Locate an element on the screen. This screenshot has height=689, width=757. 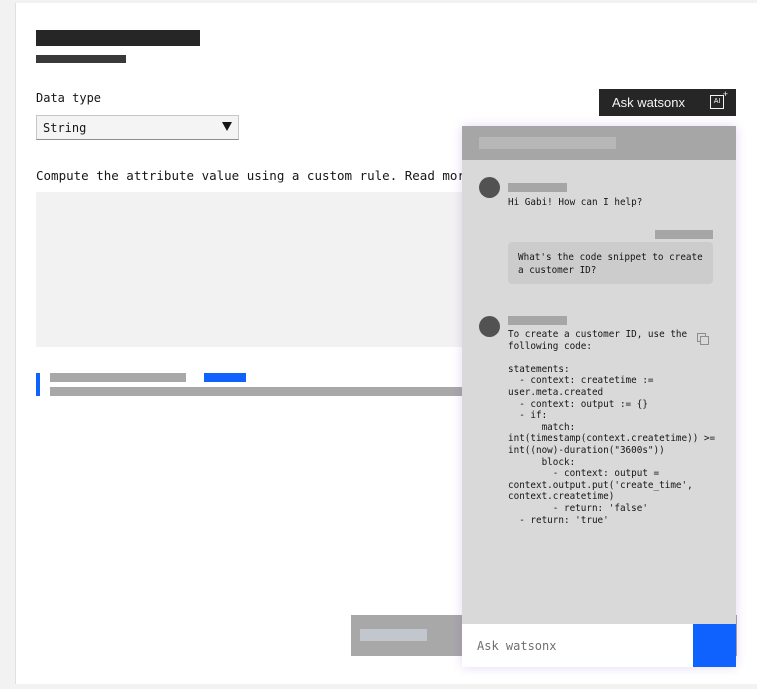
notification-marker is located at coordinates (38, 384).